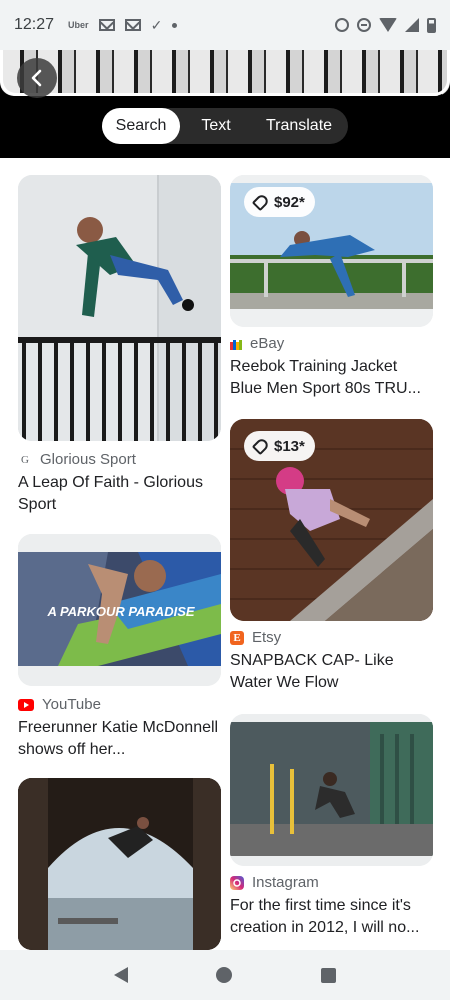 The height and width of the screenshot is (1000, 450). Describe the element at coordinates (225, 25) in the screenshot. I see `status-bar: 12:27 Uber ✓` at that location.